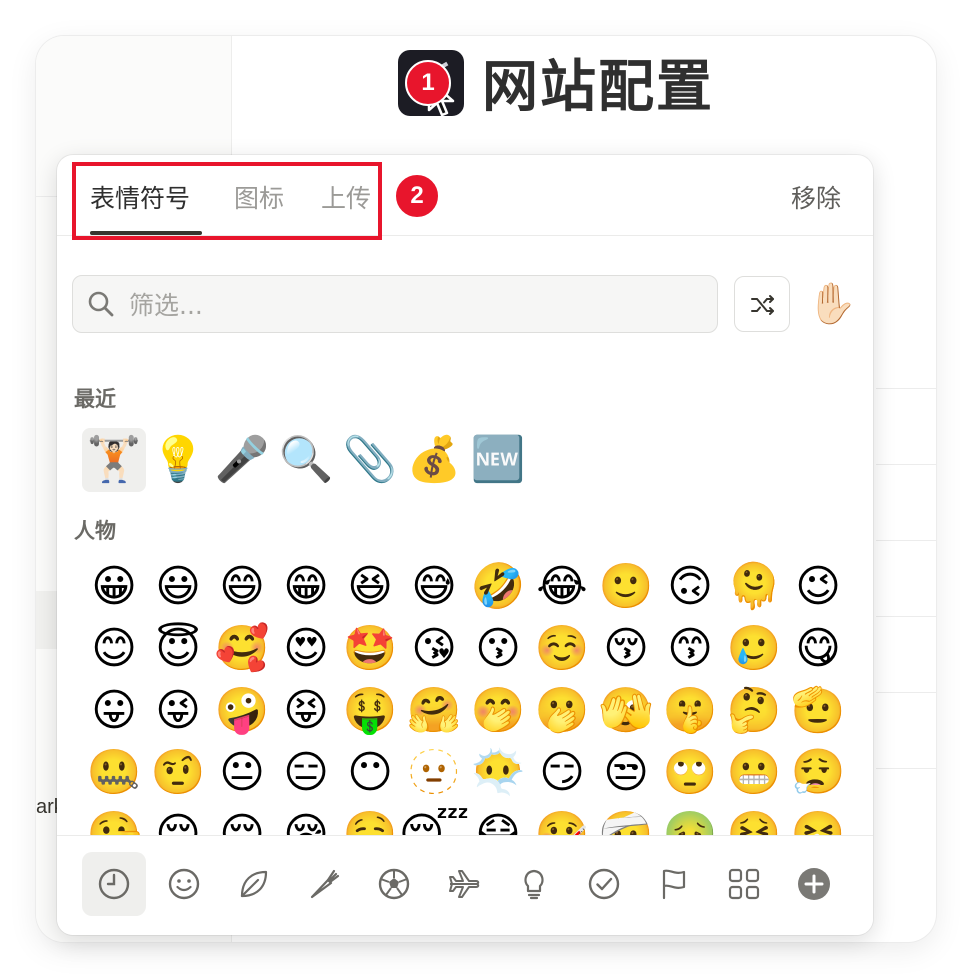  I want to click on emoji-cell: 🤭, so click(498, 711).